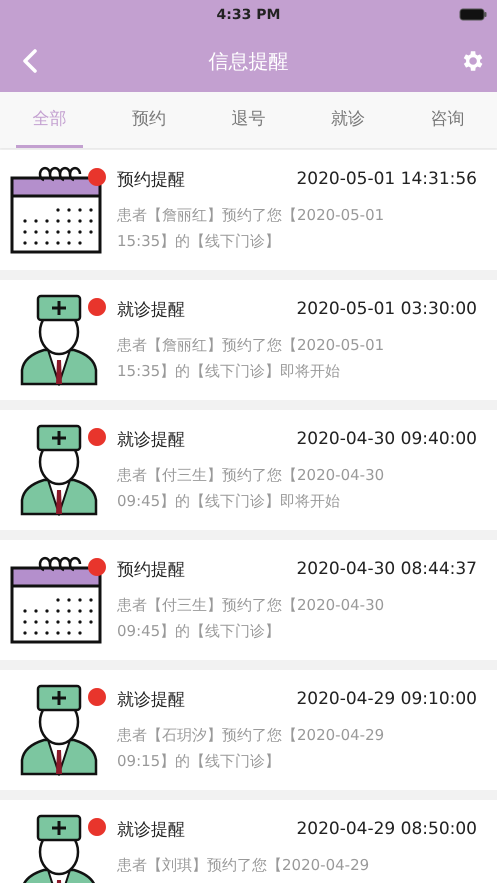 The image size is (497, 883). What do you see at coordinates (386, 569) in the screenshot?
I see `message-time: 2020-04-30 08:44:37` at bounding box center [386, 569].